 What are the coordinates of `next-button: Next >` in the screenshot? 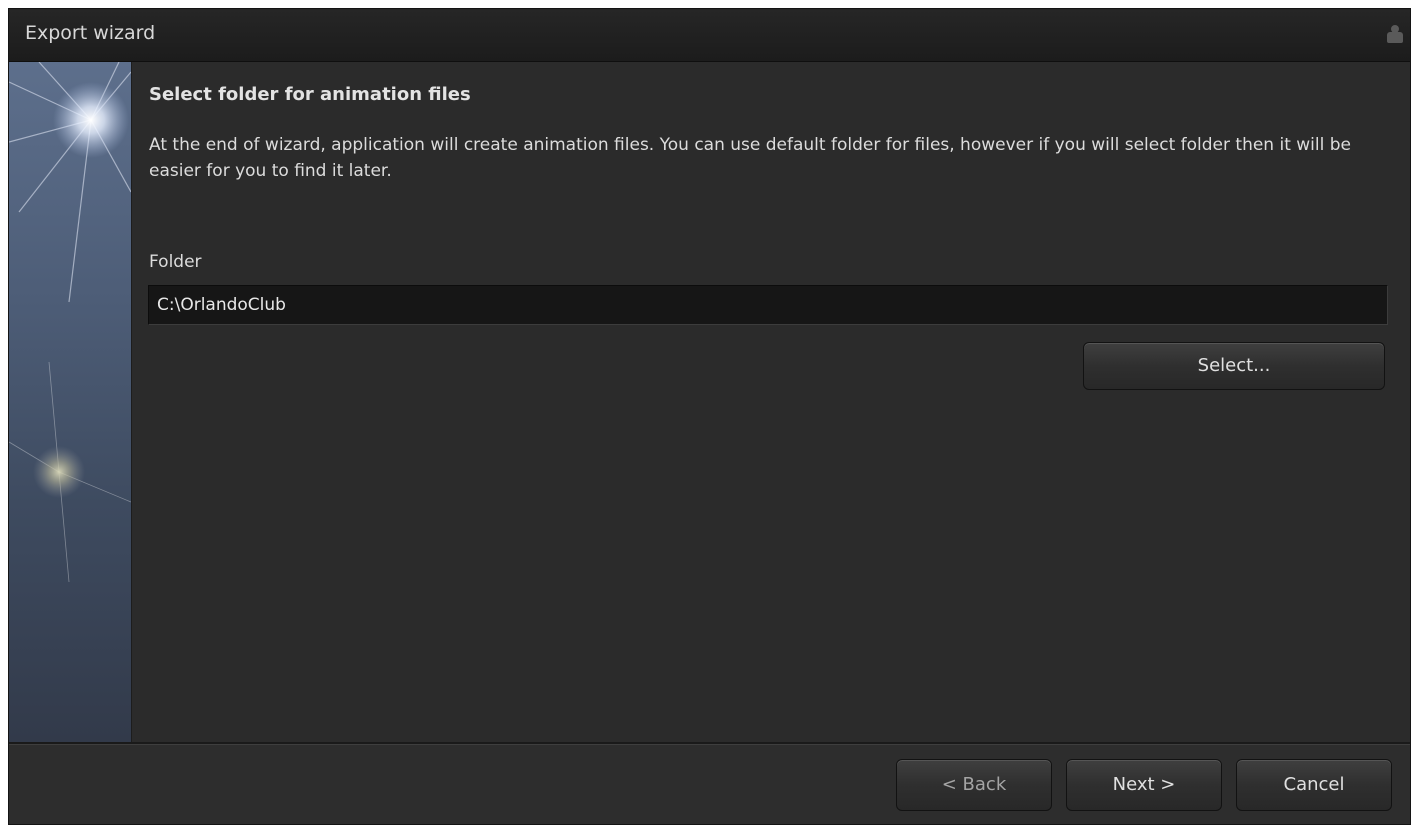 It's located at (1144, 785).